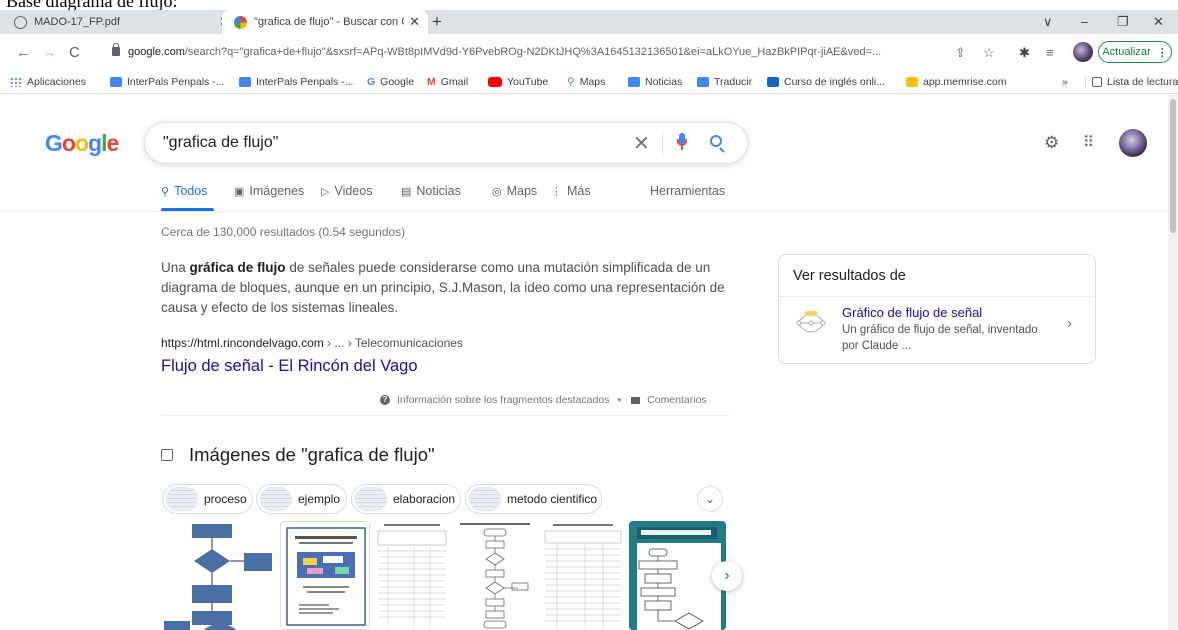 Image resolution: width=1178 pixels, height=630 pixels. Describe the element at coordinates (724, 82) in the screenshot. I see `bookmark-traducir: Traducir` at that location.